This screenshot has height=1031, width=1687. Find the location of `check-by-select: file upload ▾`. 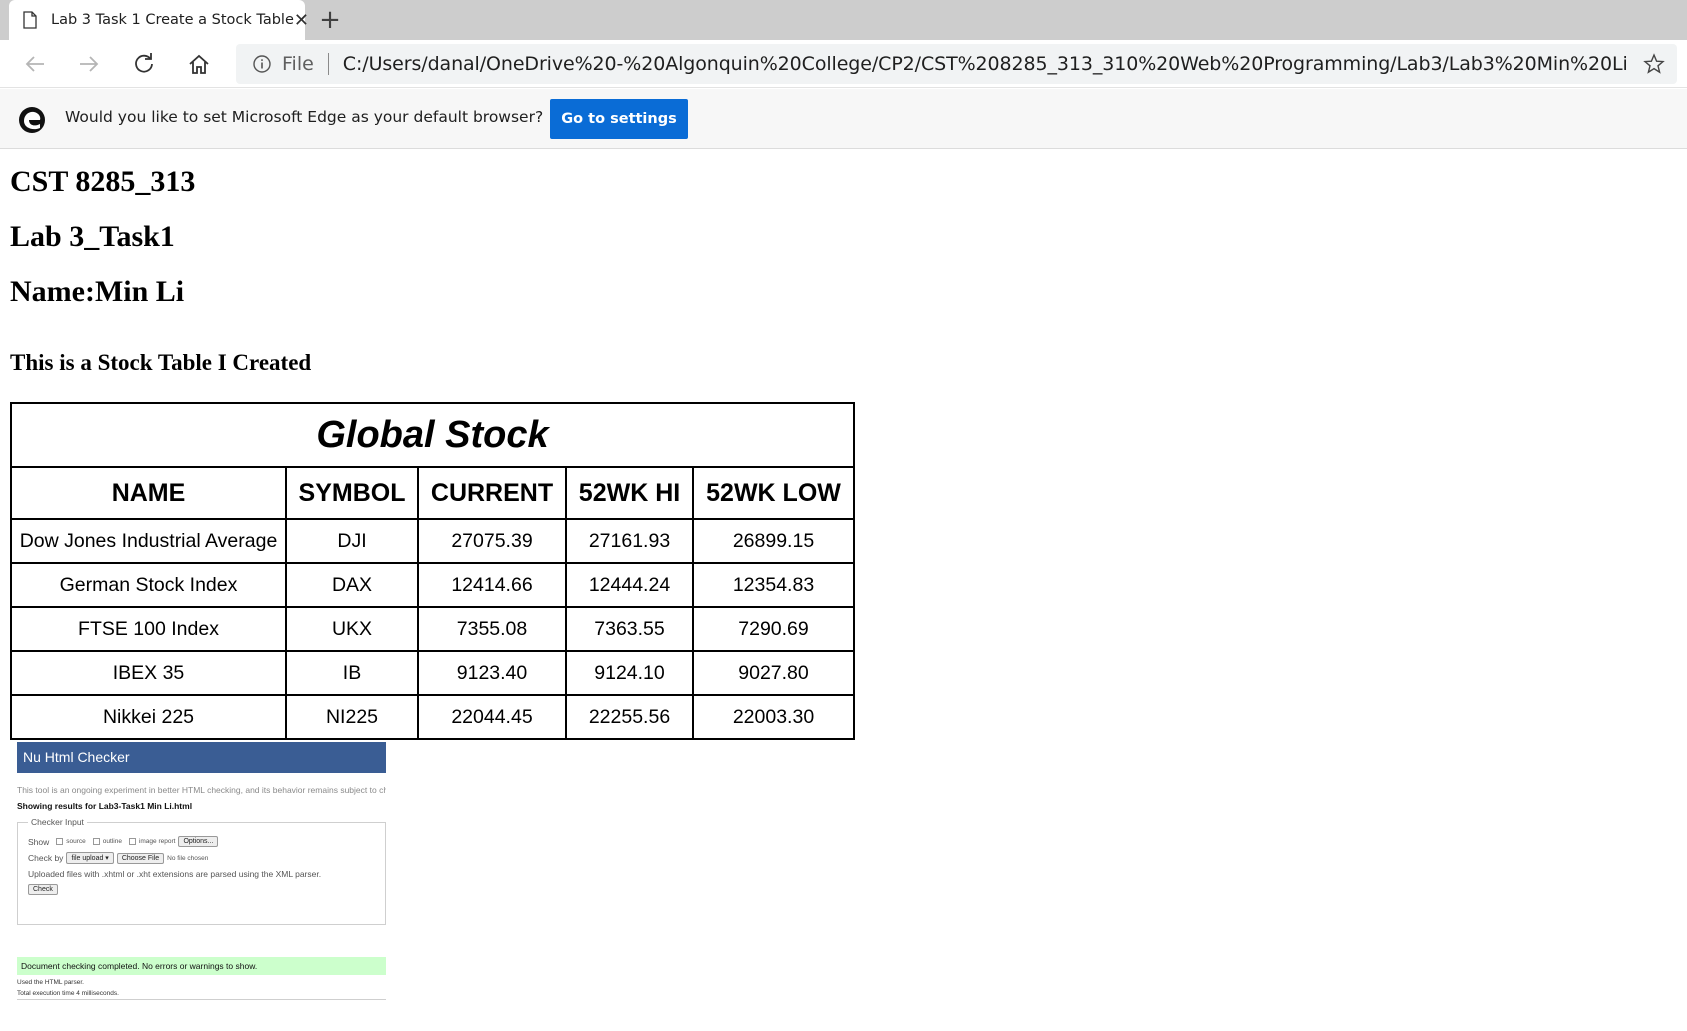

check-by-select: file upload ▾ is located at coordinates (90, 858).